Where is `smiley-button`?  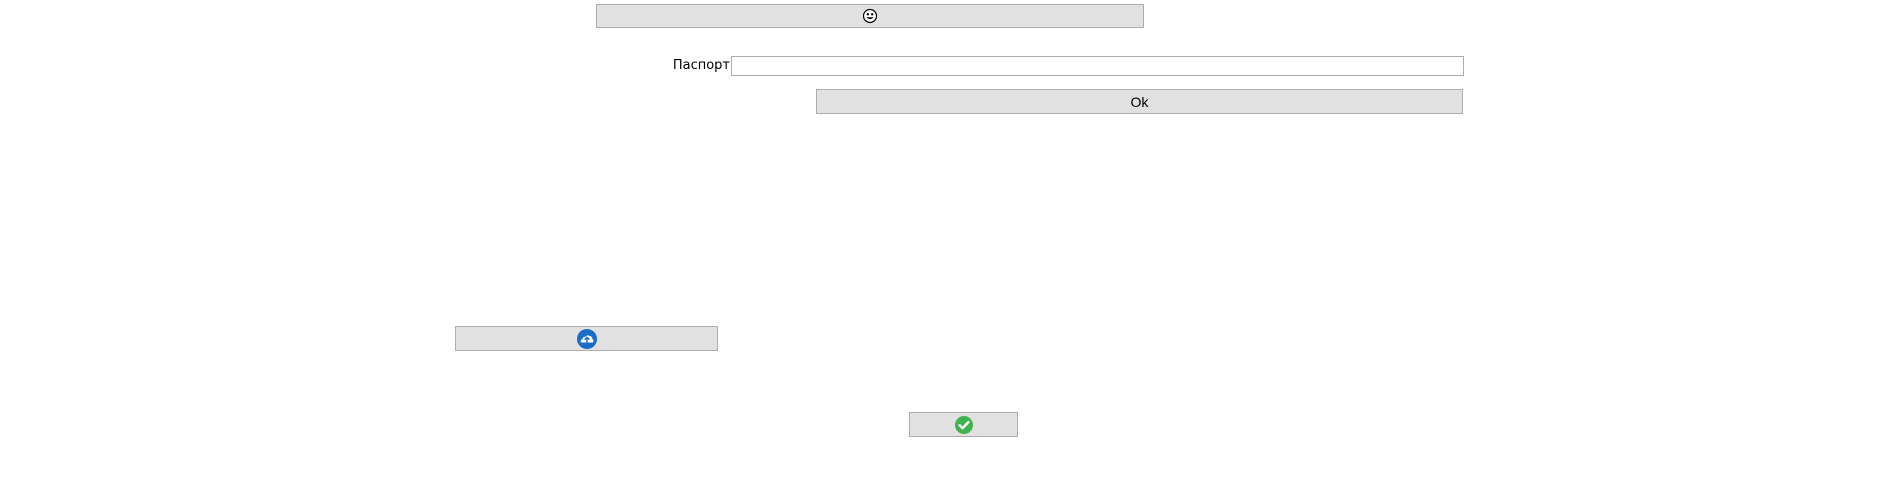 smiley-button is located at coordinates (870, 16).